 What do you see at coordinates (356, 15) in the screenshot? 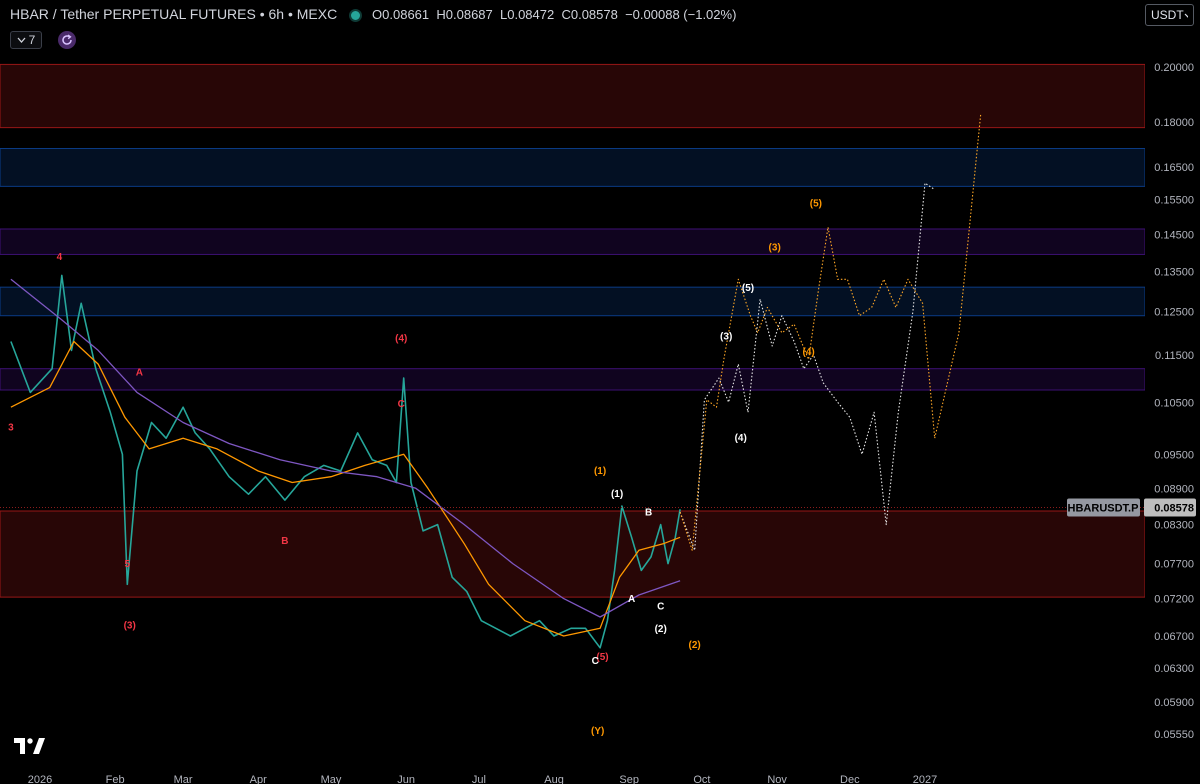
I see `market-status-icon` at bounding box center [356, 15].